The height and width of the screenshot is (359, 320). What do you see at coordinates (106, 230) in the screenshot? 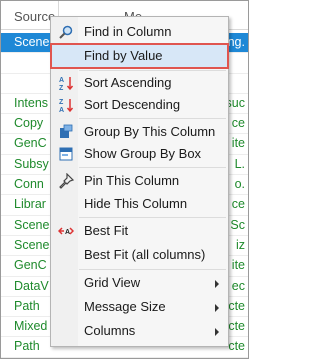
I see `menu-item-label: Best Fit` at bounding box center [106, 230].